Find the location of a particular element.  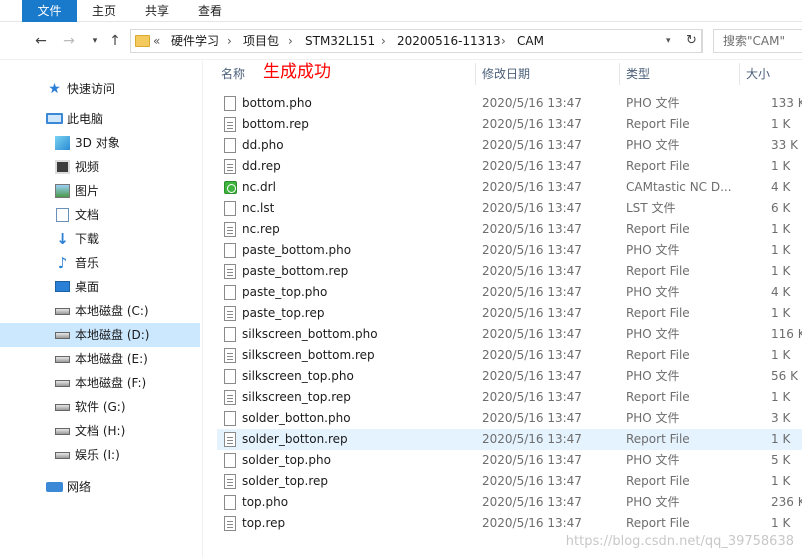

tab-file: 文件 is located at coordinates (49, 11).